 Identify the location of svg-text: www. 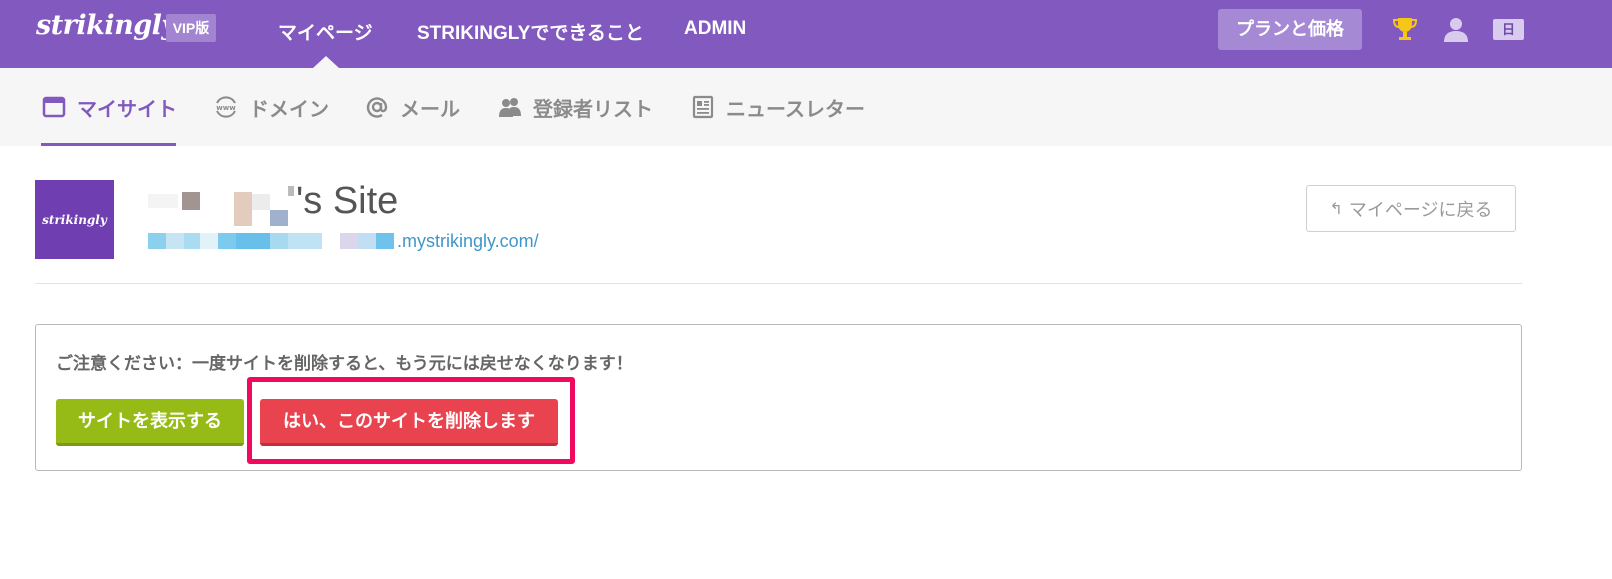
(226, 108).